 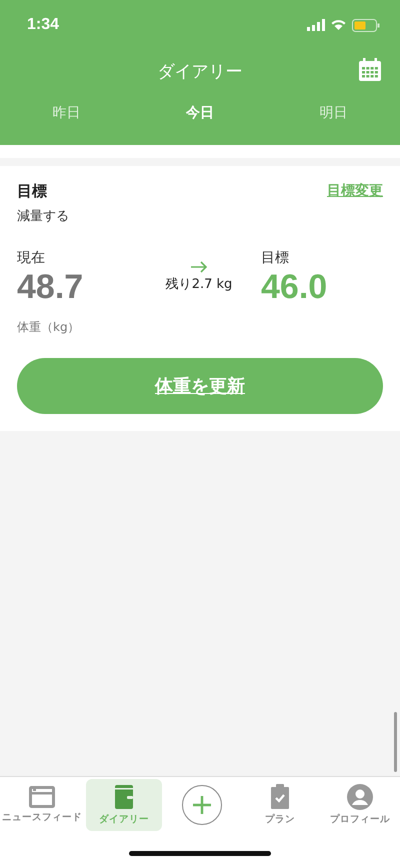 I want to click on change-goal-link: 目標変更, so click(x=355, y=191).